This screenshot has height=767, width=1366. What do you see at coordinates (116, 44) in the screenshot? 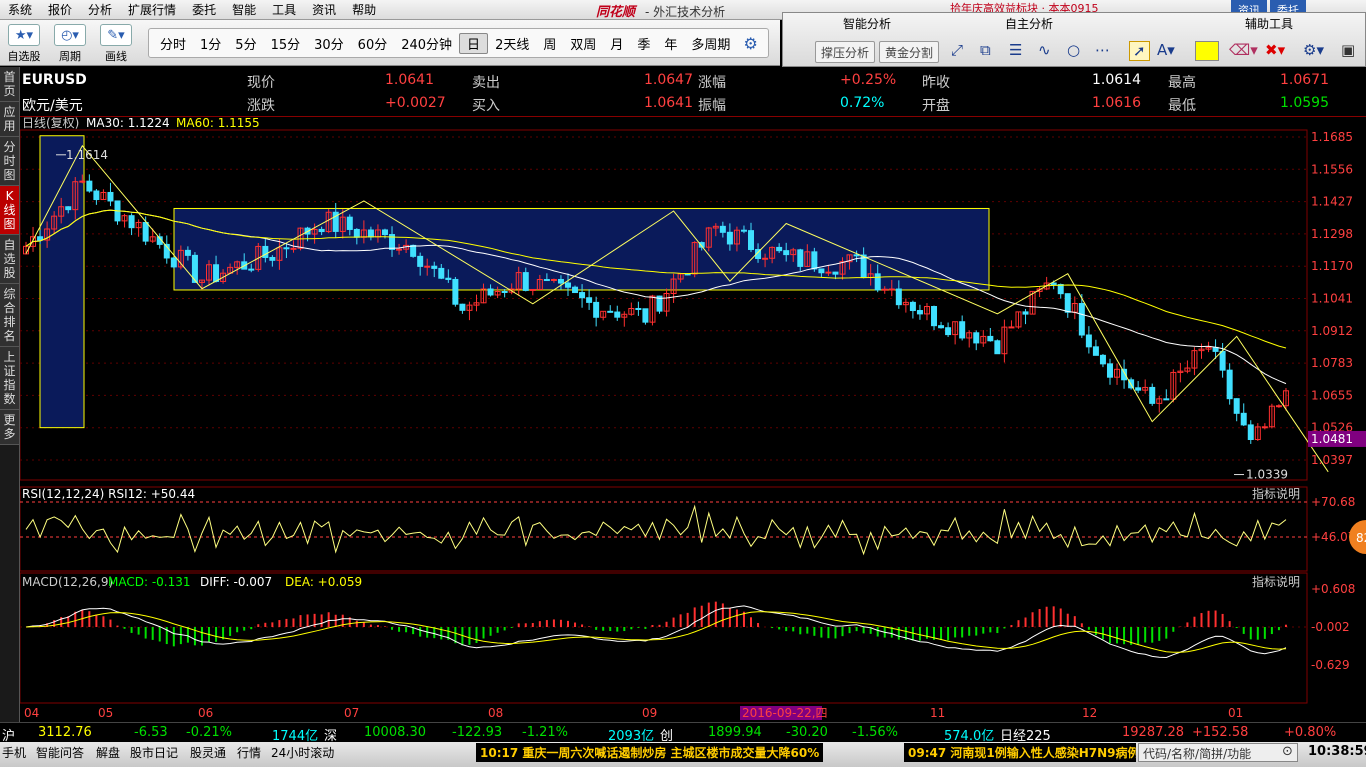
I see `draw-line-button: ✎▾ 画线` at bounding box center [116, 44].